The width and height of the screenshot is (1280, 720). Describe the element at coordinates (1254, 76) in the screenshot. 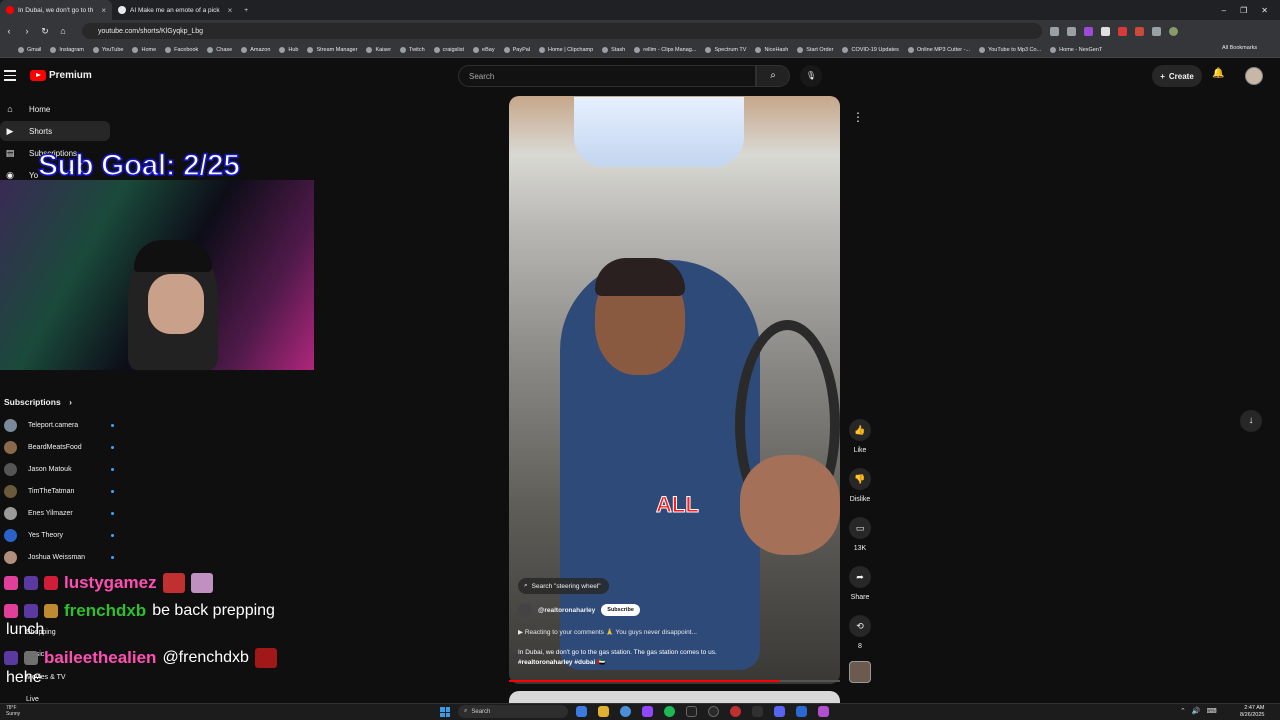

I see `account-avatar` at that location.